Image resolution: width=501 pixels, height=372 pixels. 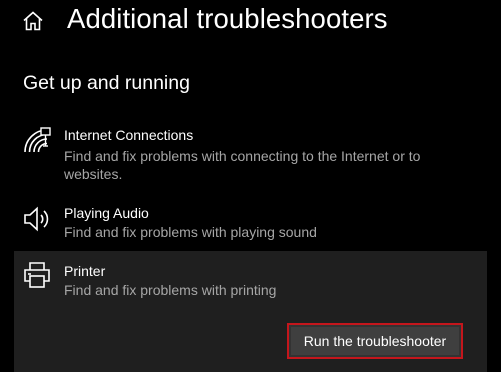 I want to click on wifi-icon, so click(x=37, y=140).